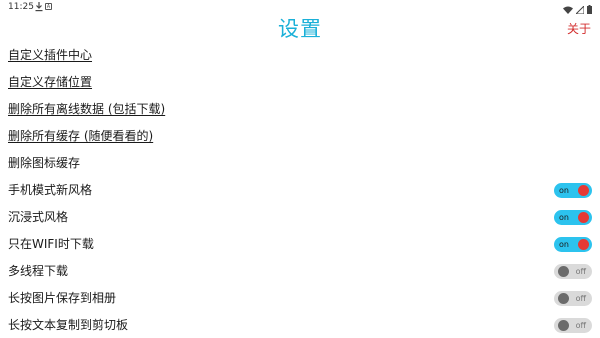 This screenshot has width=600, height=338. Describe the element at coordinates (579, 29) in the screenshot. I see `about-button: 关于` at that location.